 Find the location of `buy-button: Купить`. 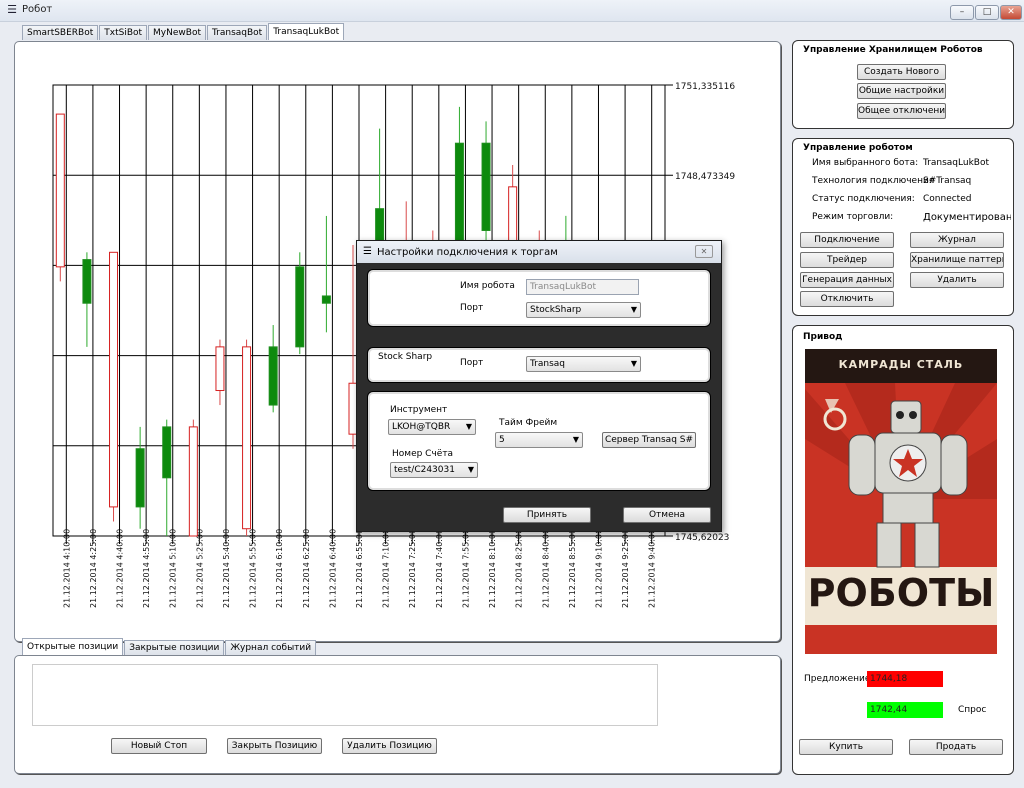

buy-button: Купить is located at coordinates (846, 747).